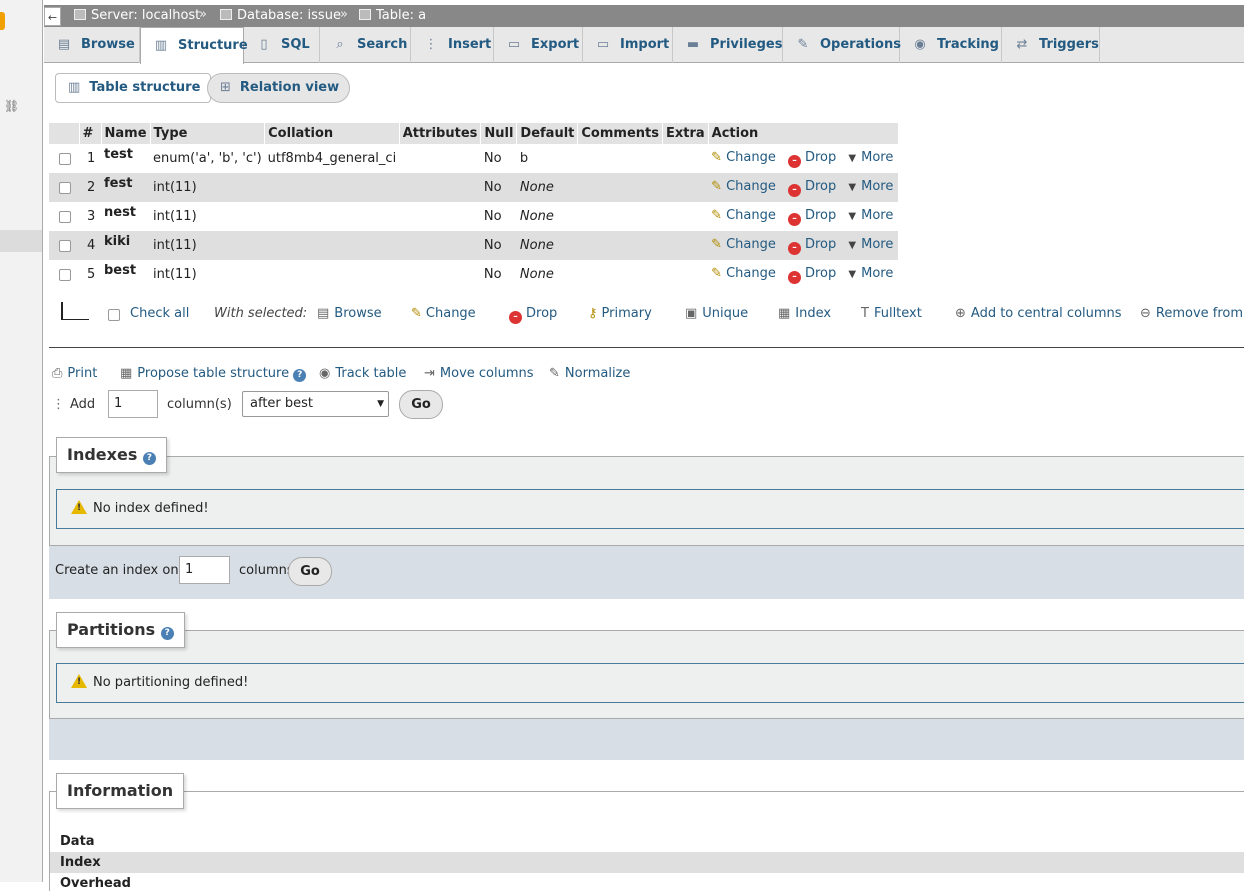  What do you see at coordinates (199, 404) in the screenshot?
I see `columns-label: column(s)` at bounding box center [199, 404].